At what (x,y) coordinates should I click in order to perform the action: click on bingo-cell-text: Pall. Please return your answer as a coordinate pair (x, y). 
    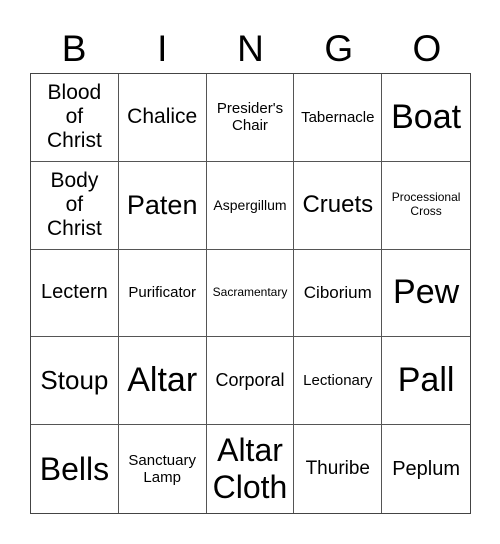
    Looking at the image, I should click on (426, 380).